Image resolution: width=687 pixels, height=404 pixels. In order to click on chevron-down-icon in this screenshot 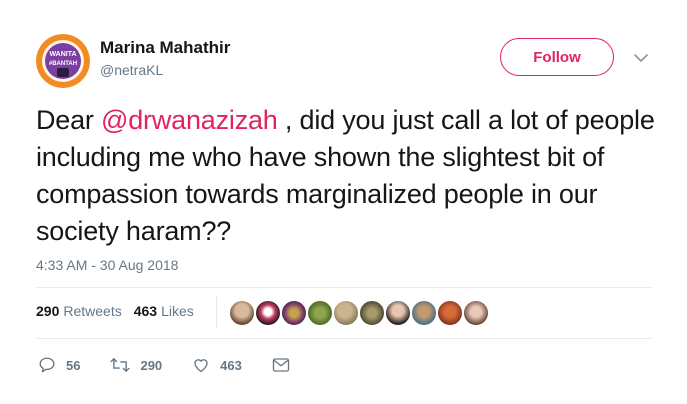, I will do `click(641, 58)`.